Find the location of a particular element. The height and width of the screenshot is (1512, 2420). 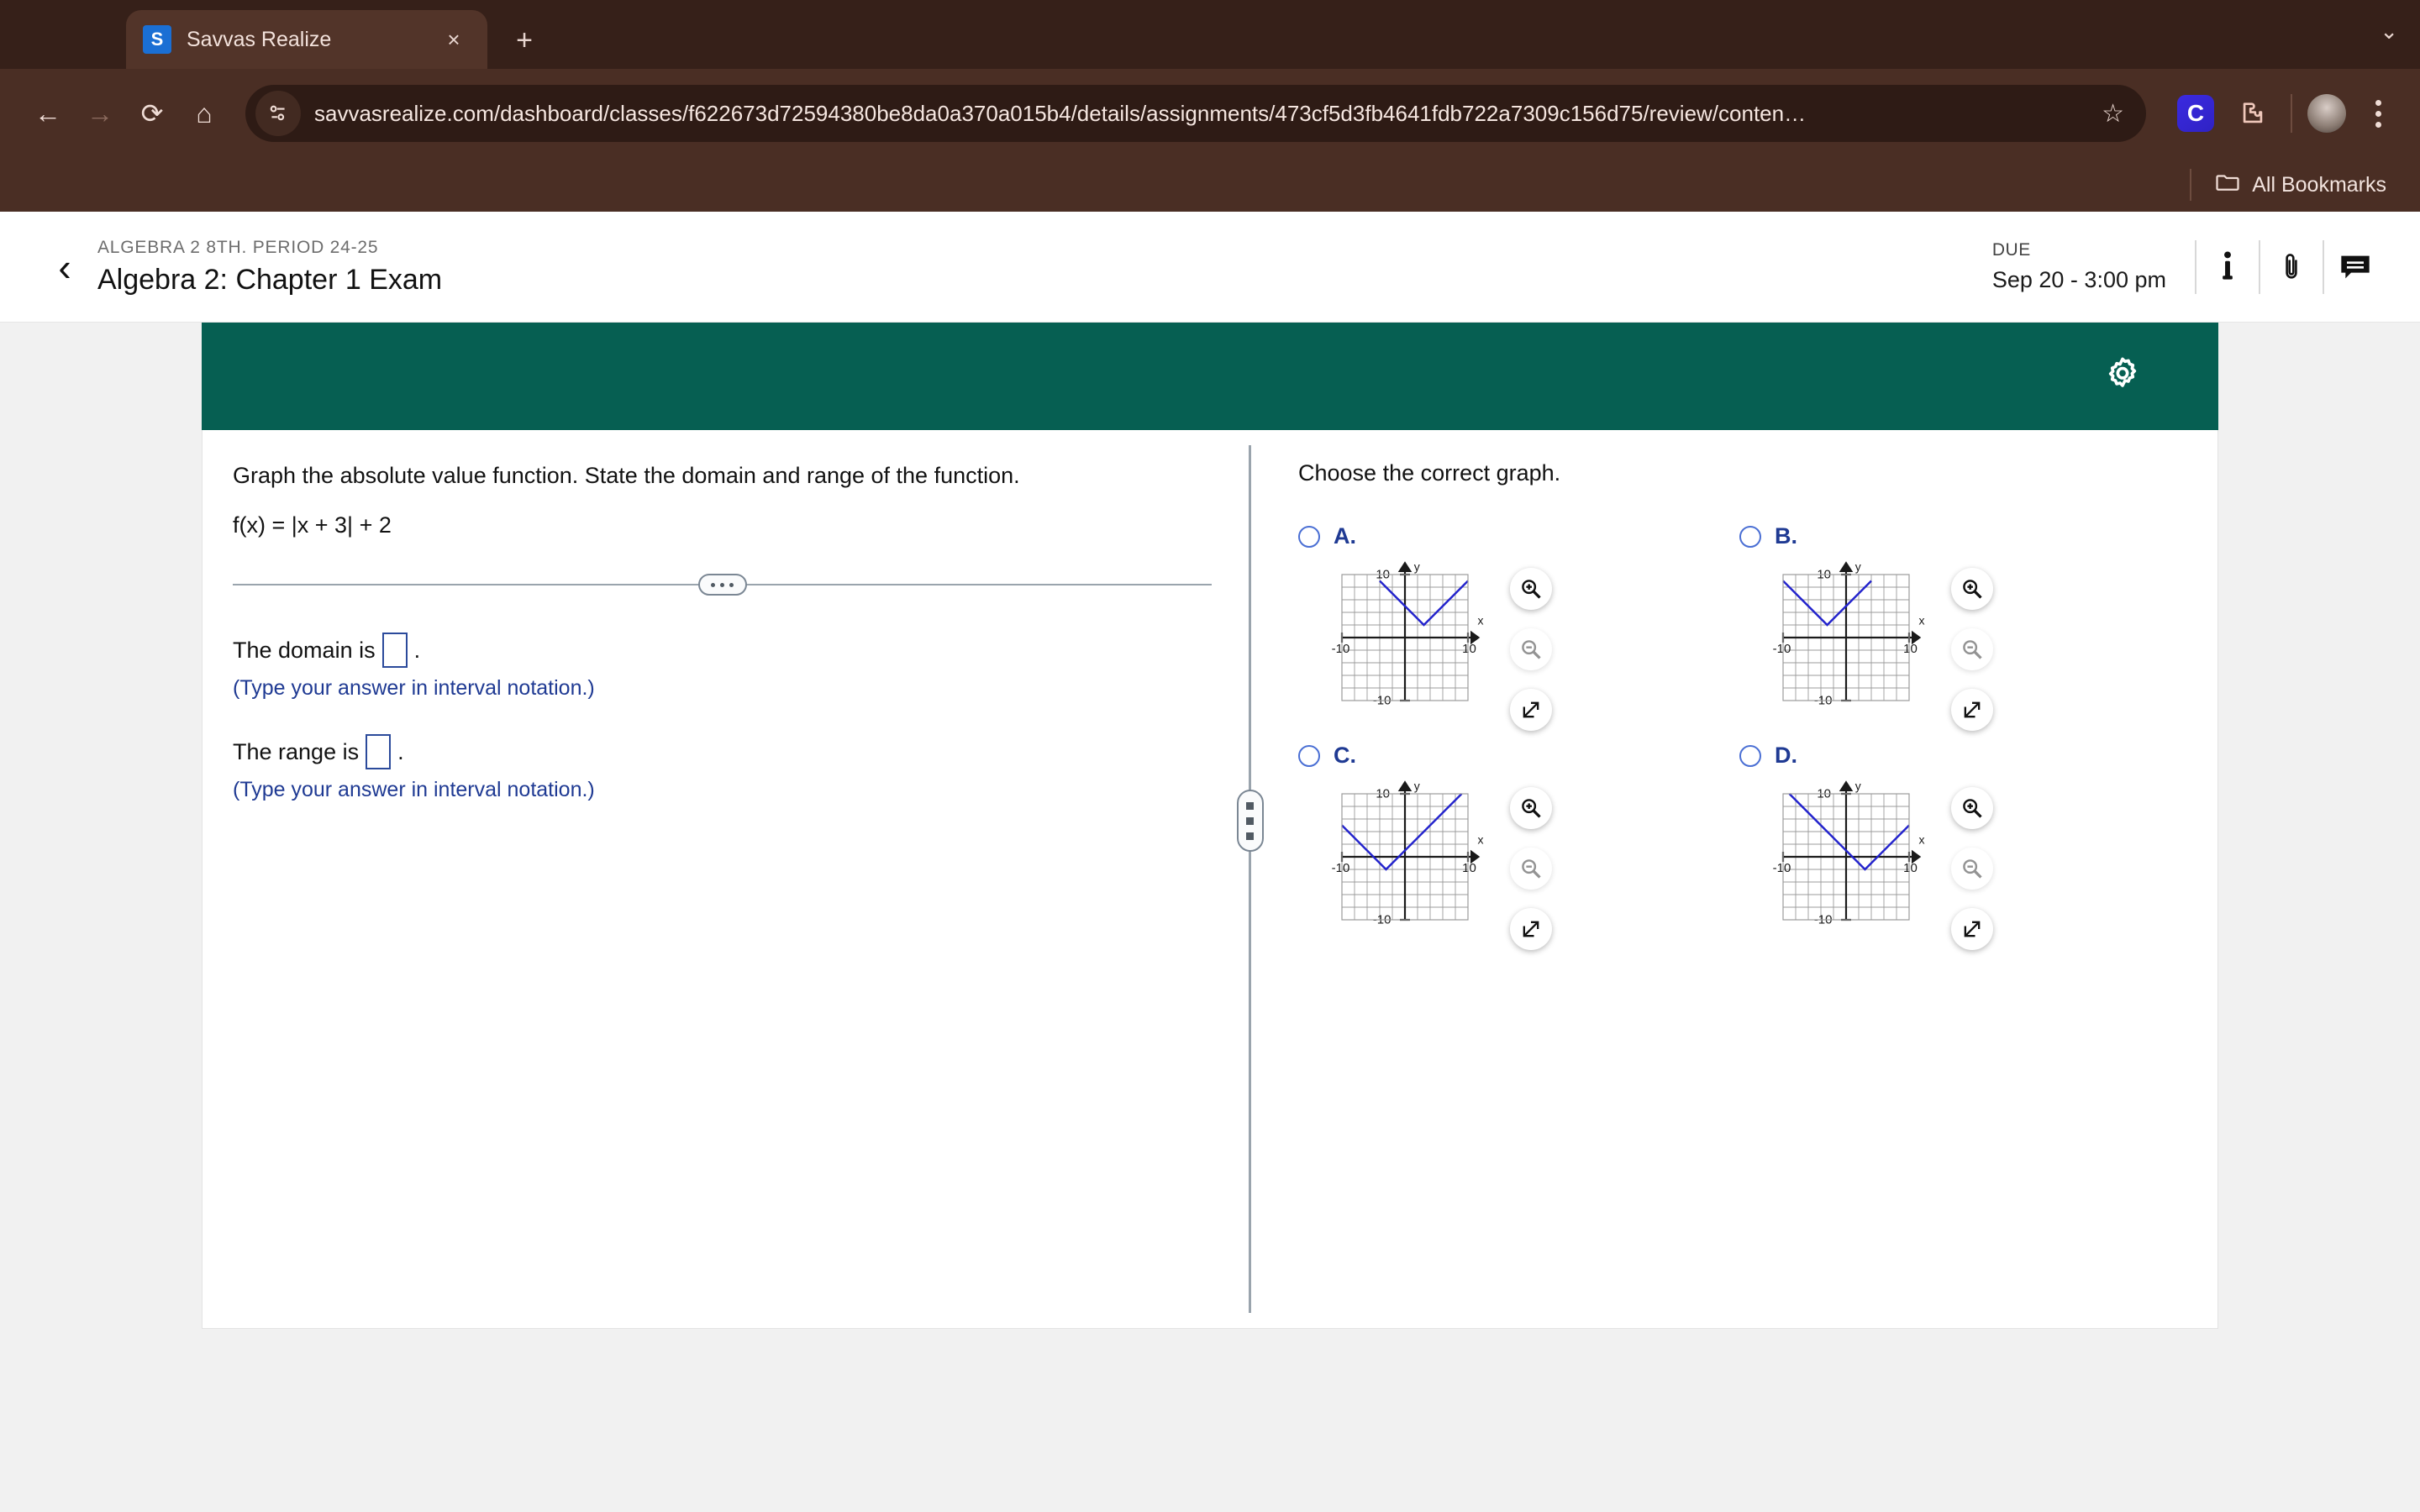

choice-b: B. 10 -10 -10 10 y x is located at coordinates (1960, 627).